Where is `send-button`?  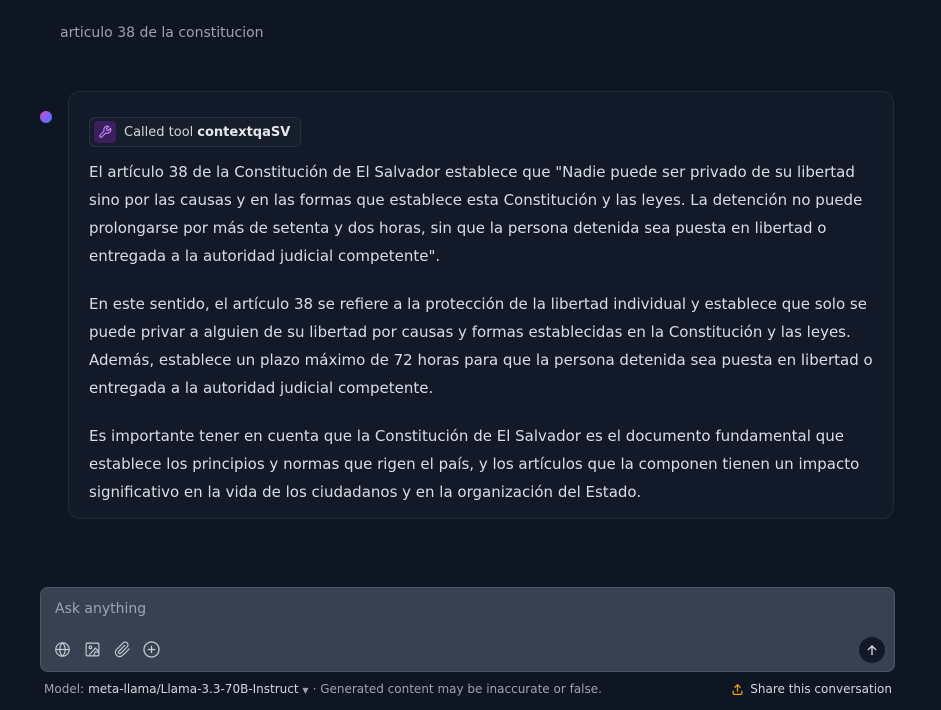
send-button is located at coordinates (872, 650).